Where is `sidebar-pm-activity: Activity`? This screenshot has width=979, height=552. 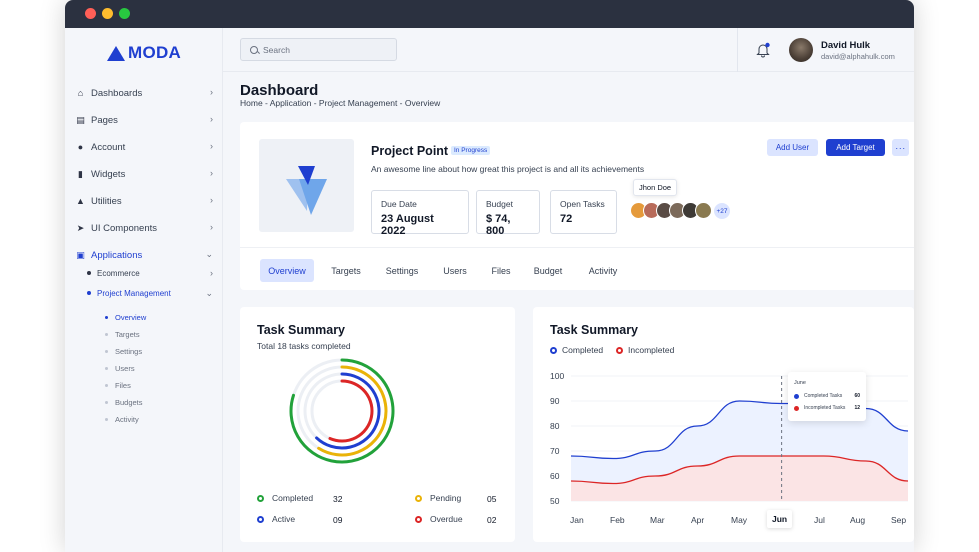 sidebar-pm-activity: Activity is located at coordinates (122, 419).